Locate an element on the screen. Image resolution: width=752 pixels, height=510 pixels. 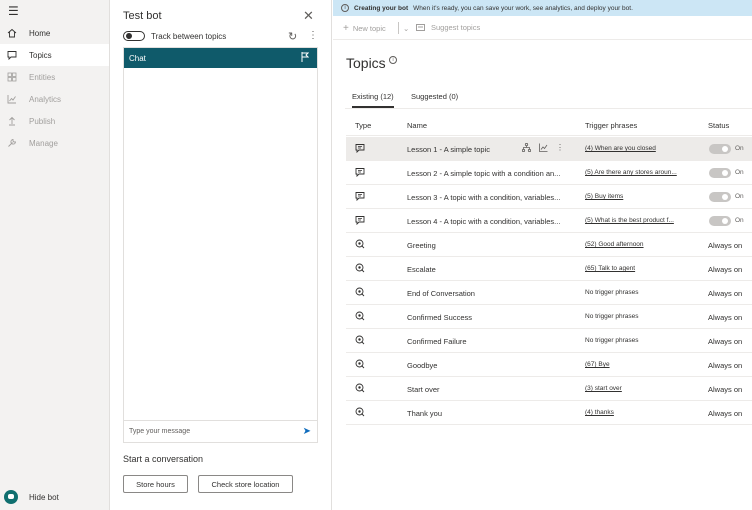
sidebar-item-topics: Topics is located at coordinates (54, 55).